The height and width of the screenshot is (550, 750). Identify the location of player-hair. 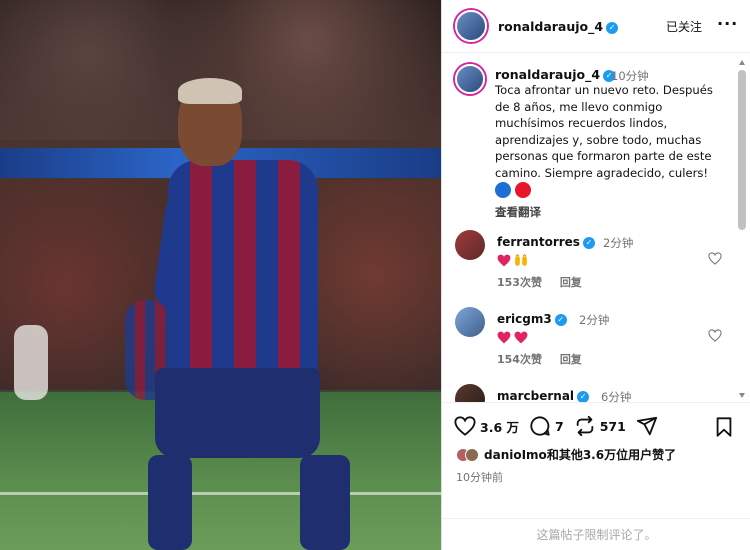
(210, 91).